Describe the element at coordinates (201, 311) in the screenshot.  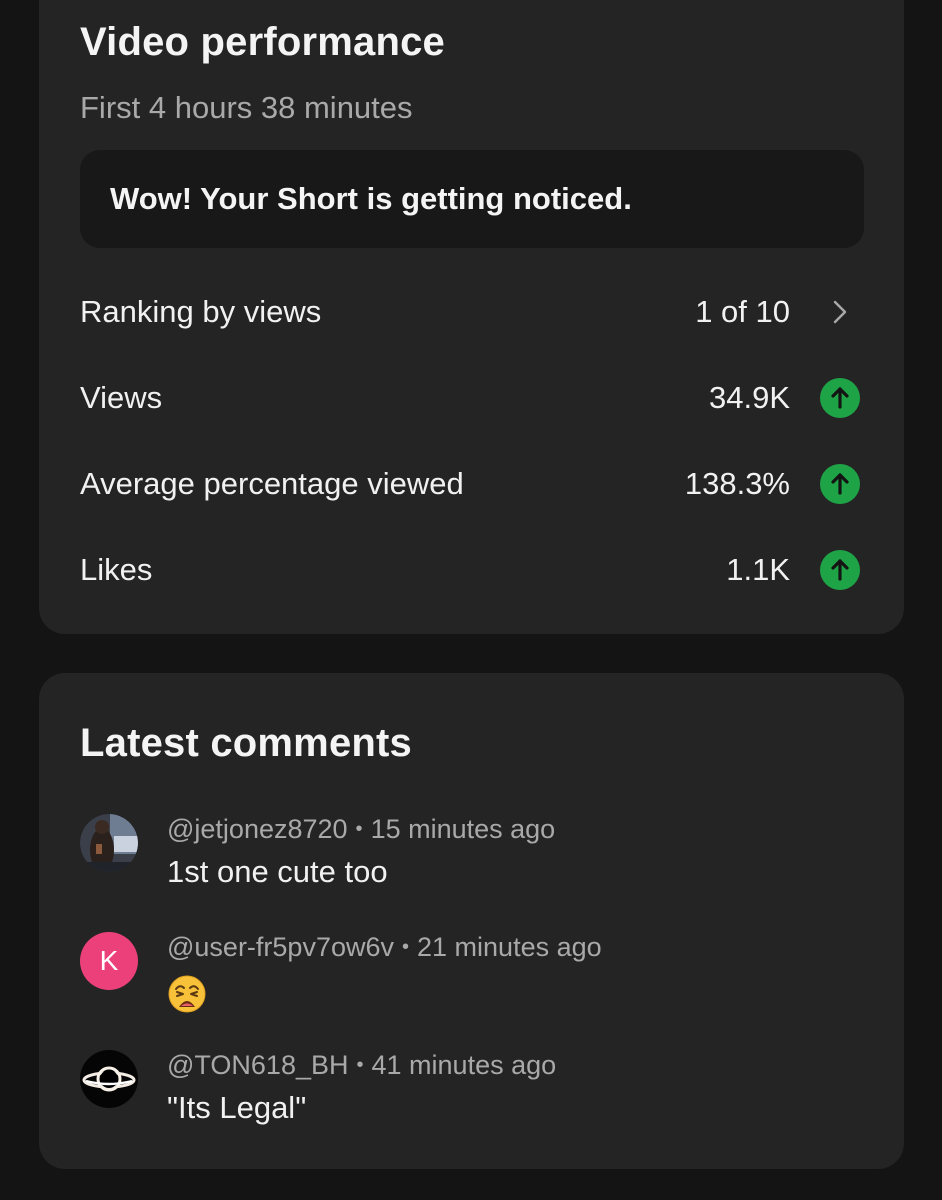
I see `metric-label: Ranking by views` at that location.